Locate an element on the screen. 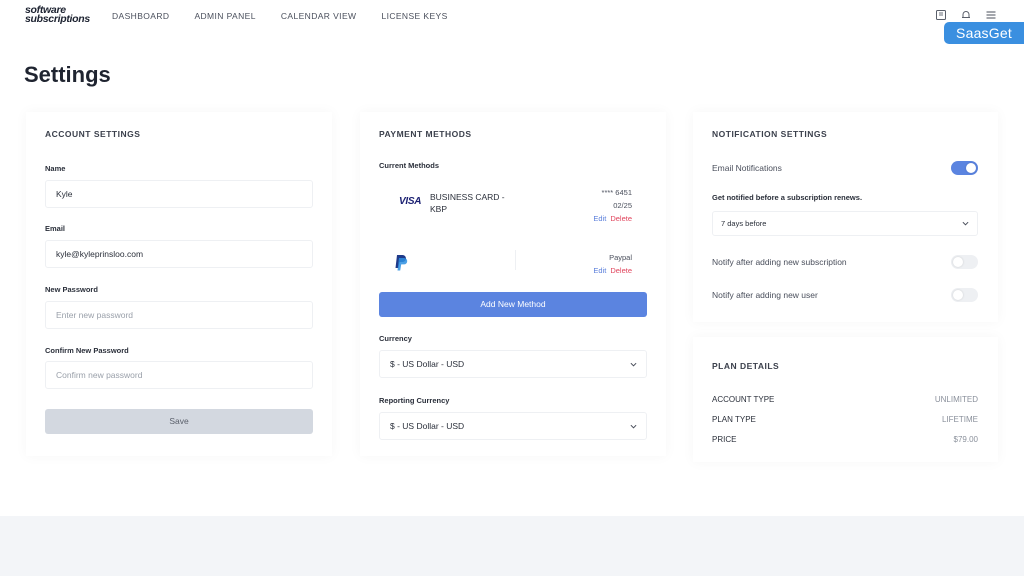  plan-details-title: PLAN DETAILS is located at coordinates (746, 366).